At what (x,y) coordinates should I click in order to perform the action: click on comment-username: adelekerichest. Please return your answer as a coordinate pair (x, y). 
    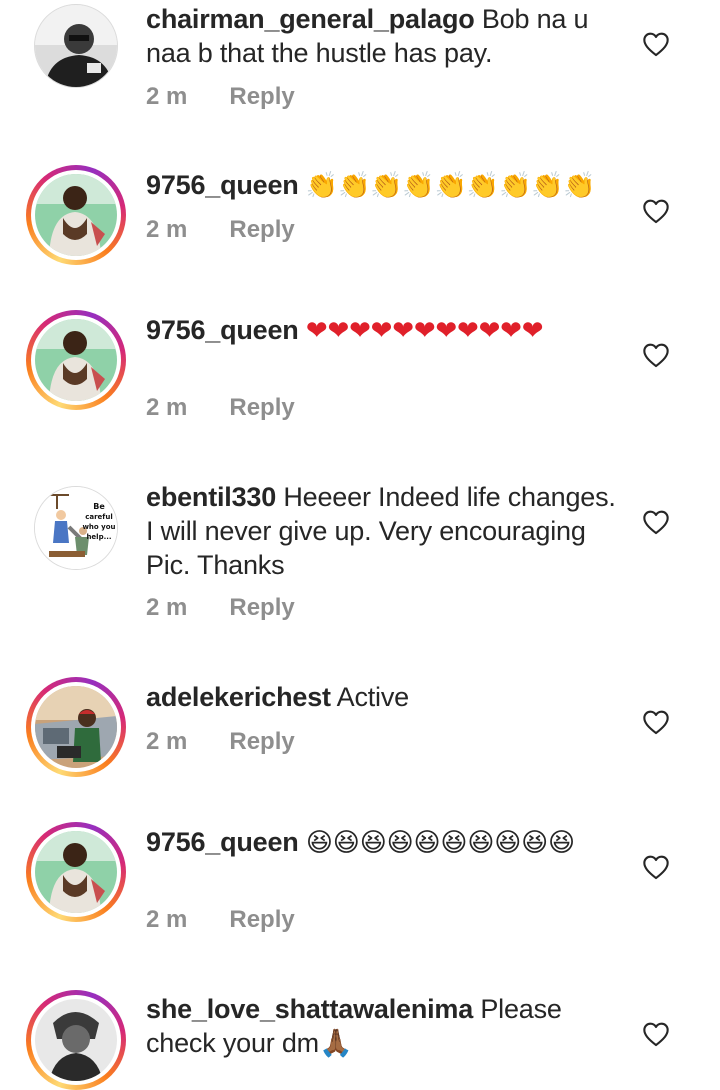
    Looking at the image, I should click on (238, 697).